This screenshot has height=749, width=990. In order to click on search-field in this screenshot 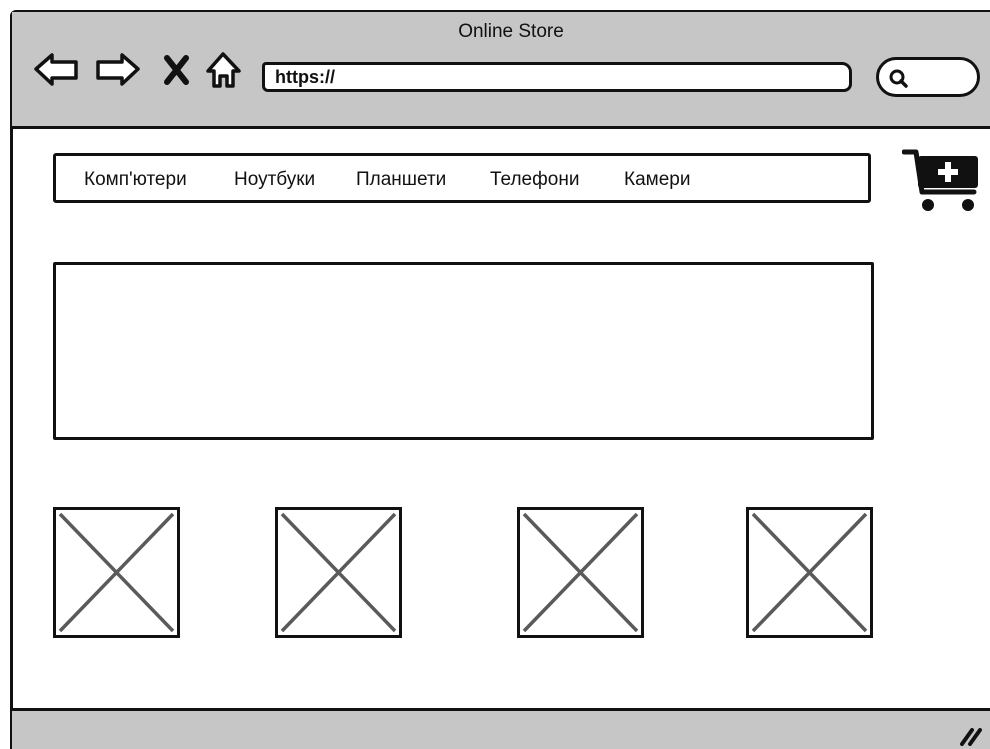, I will do `click(928, 77)`.